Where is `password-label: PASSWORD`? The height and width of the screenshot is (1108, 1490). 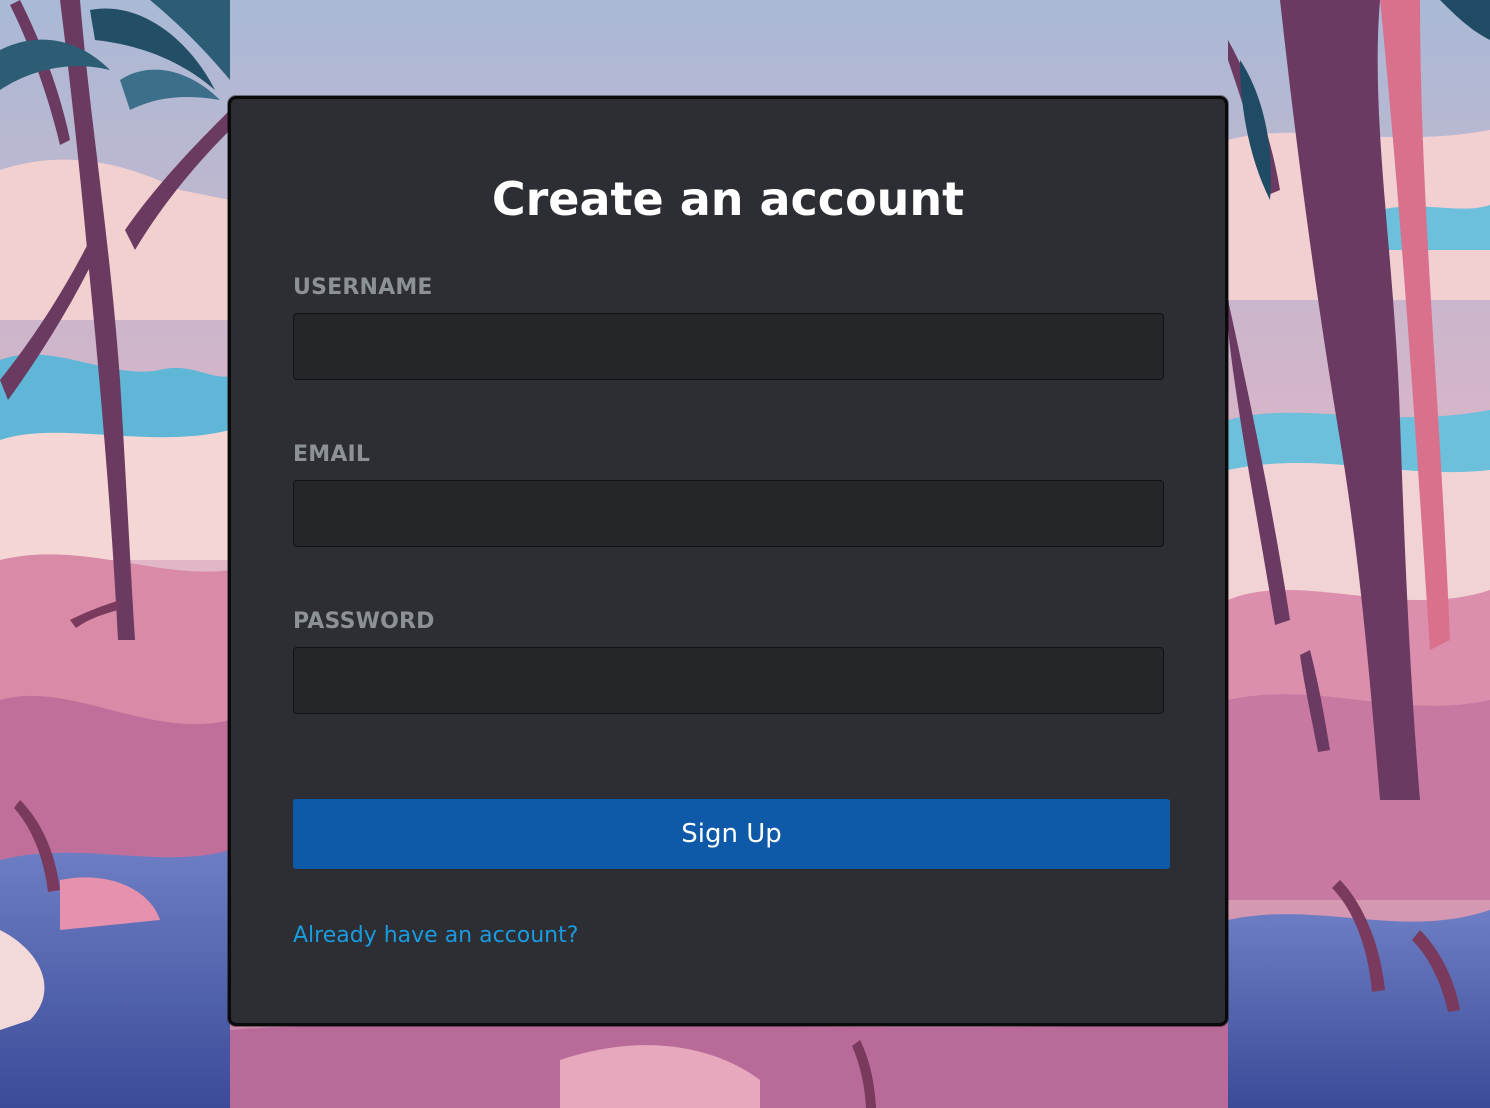
password-label: PASSWORD is located at coordinates (364, 621).